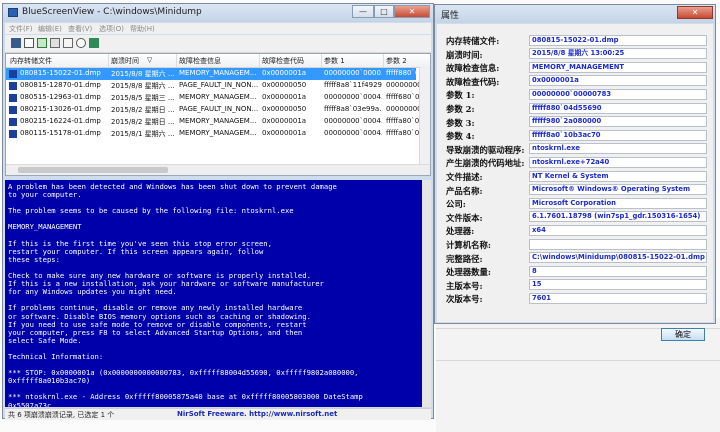 The image size is (720, 432). Describe the element at coordinates (456, 204) in the screenshot. I see `property-label: 公司:` at that location.